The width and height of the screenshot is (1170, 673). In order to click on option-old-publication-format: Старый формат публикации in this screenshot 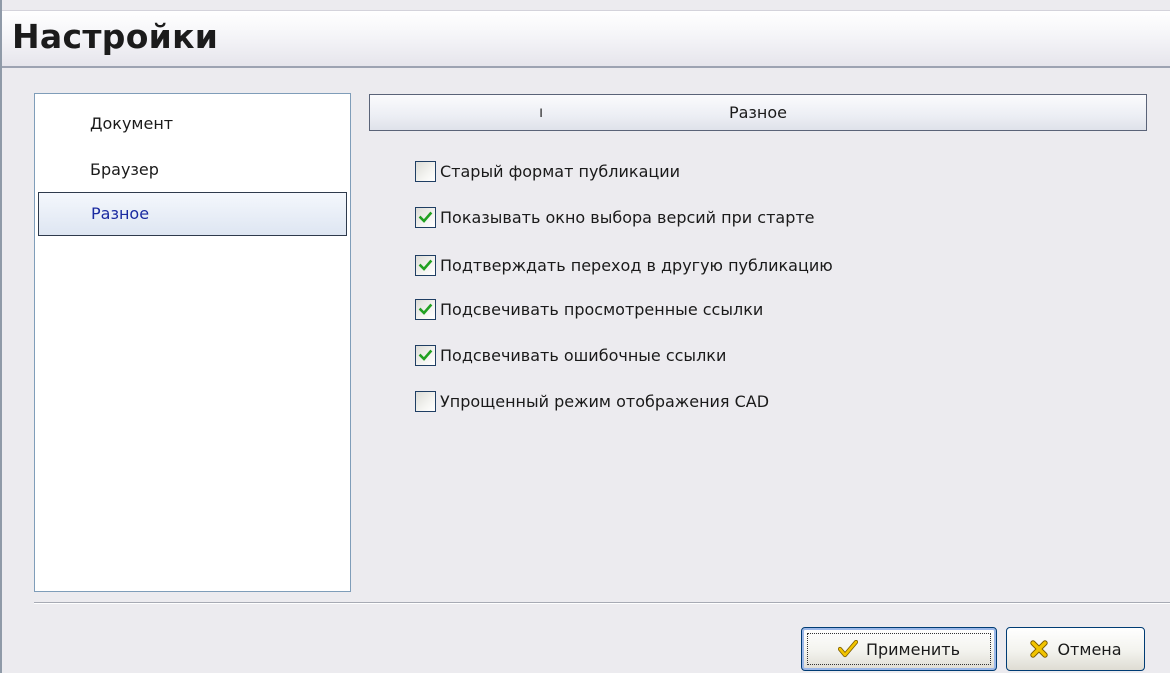, I will do `click(547, 171)`.